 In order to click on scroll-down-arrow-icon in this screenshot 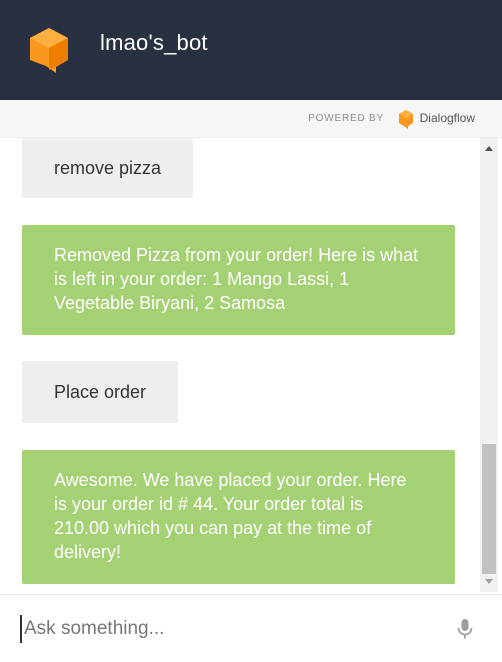, I will do `click(489, 581)`.